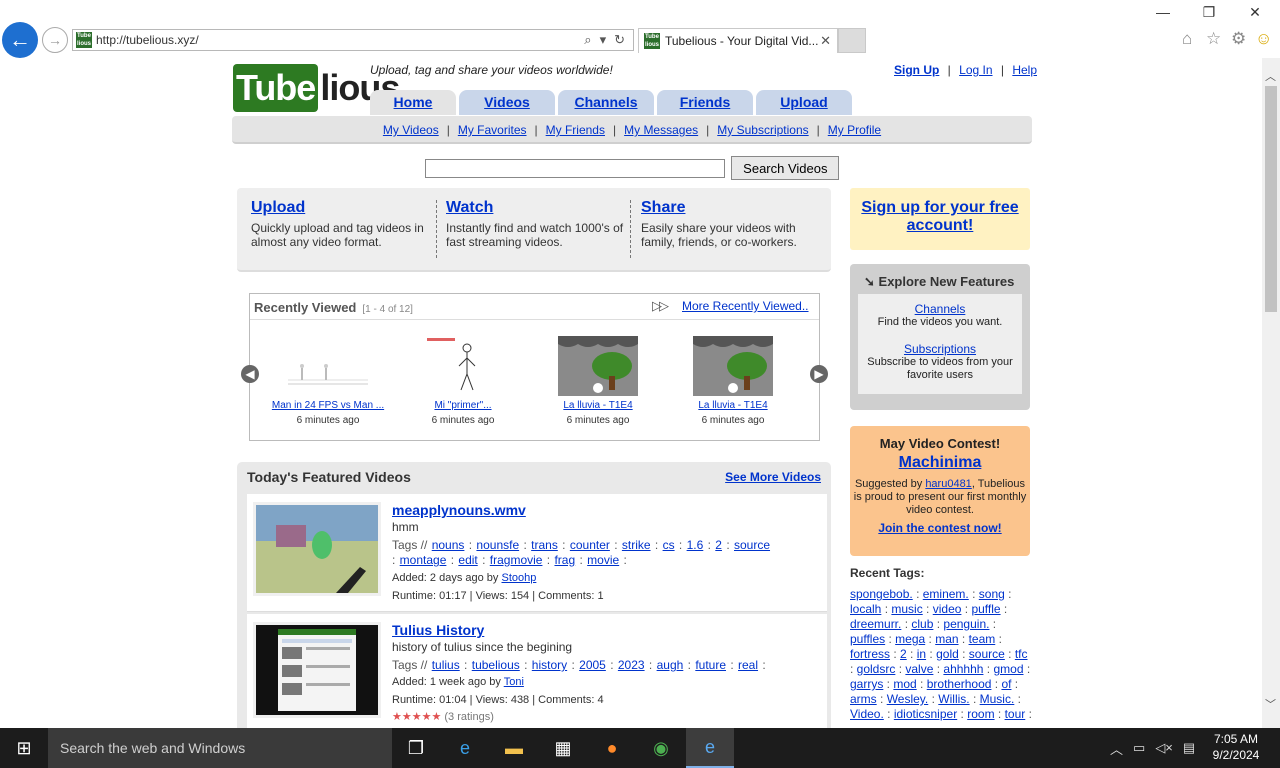 Image resolution: width=1280 pixels, height=768 pixels. Describe the element at coordinates (220, 748) in the screenshot. I see `taskbar-search-input: Search the web and Windows` at that location.